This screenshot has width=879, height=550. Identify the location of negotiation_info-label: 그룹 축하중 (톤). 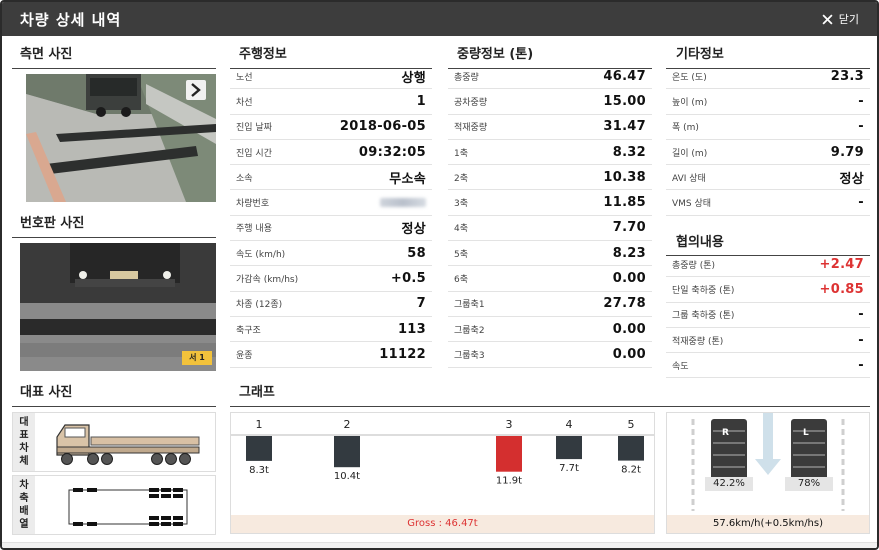
(703, 316).